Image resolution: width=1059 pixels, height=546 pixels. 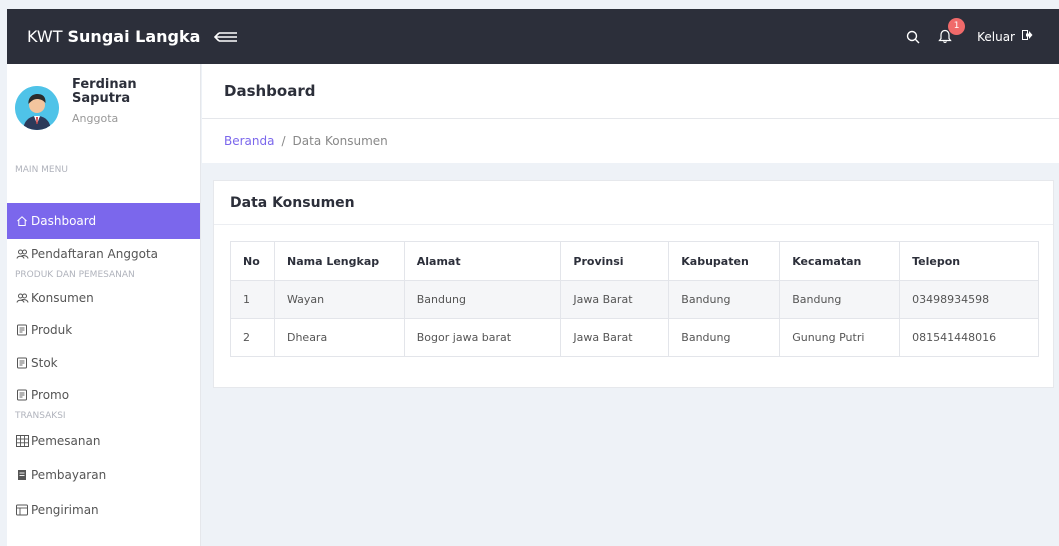 I want to click on logout-button: Keluar, so click(x=1005, y=37).